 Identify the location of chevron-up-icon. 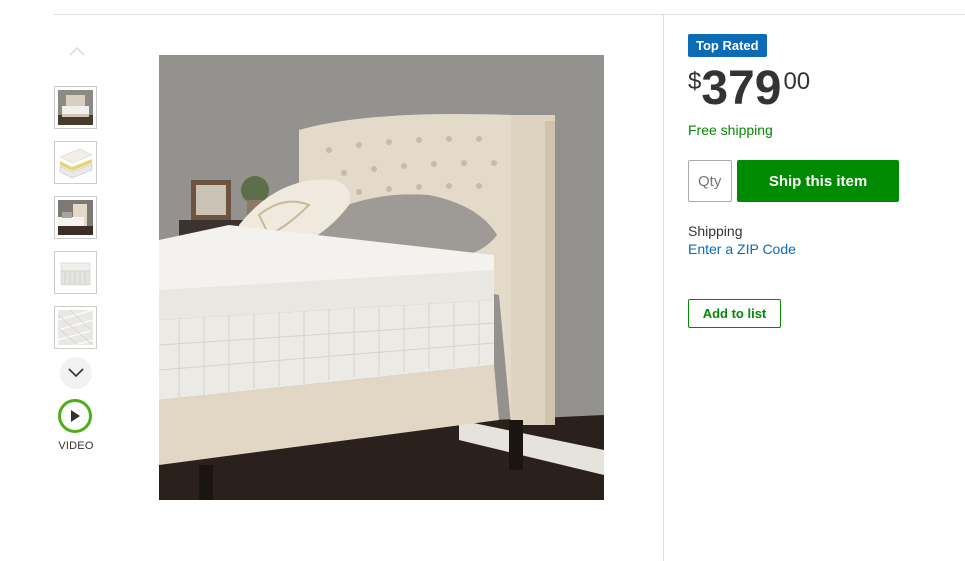
(77, 51).